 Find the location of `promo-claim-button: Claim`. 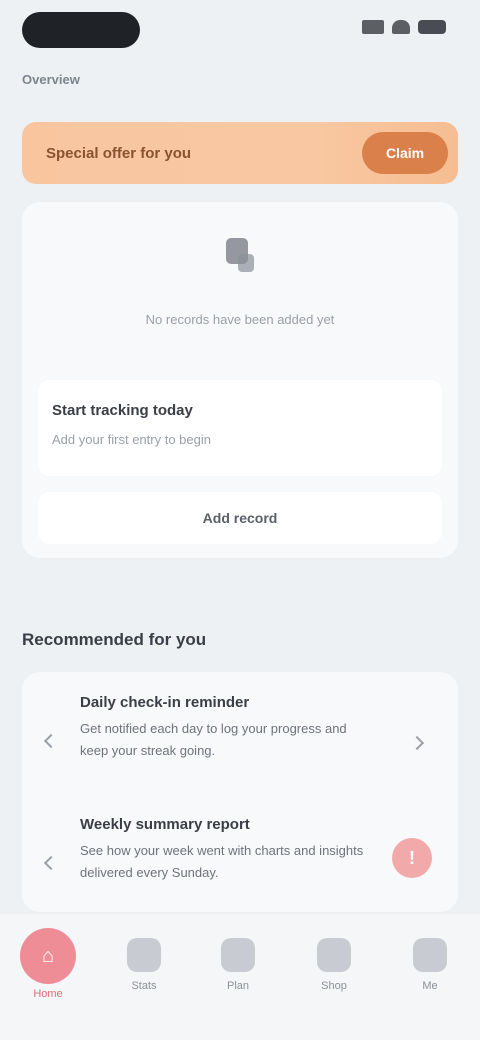

promo-claim-button: Claim is located at coordinates (405, 153).